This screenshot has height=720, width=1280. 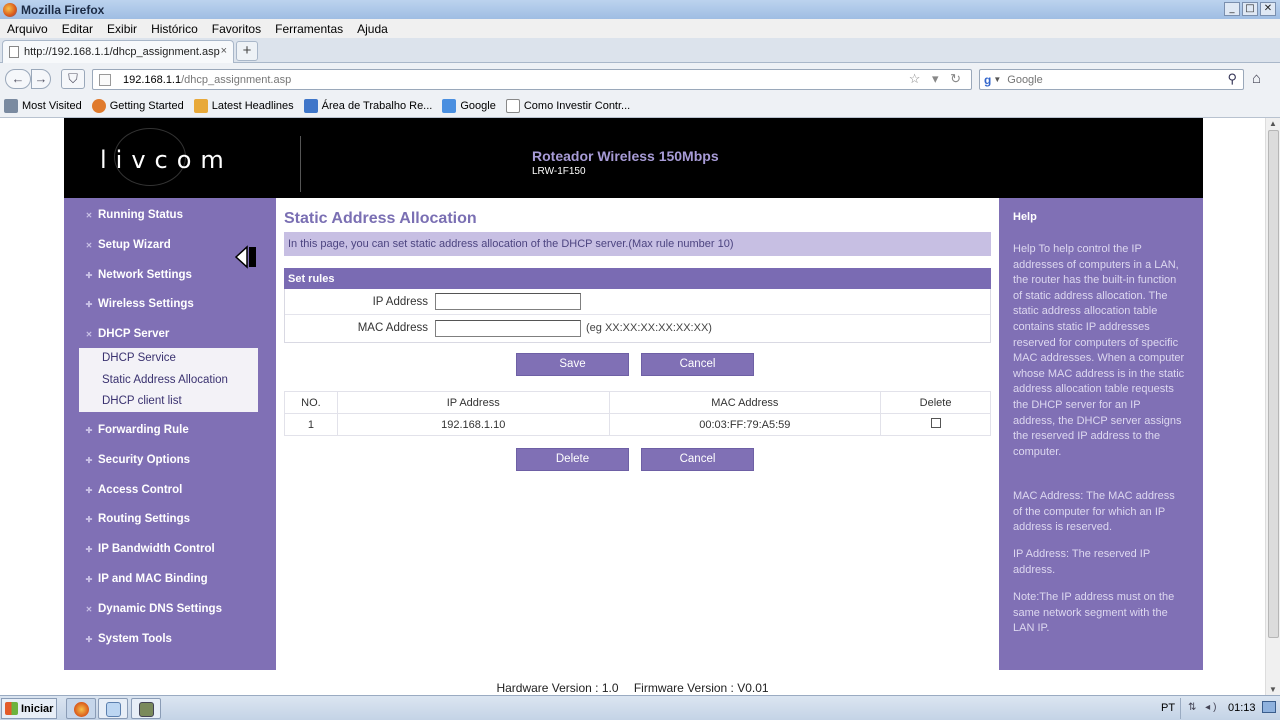 What do you see at coordinates (937, 79) in the screenshot?
I see `bookmark-star-icon: ☆ ▾ ↻` at bounding box center [937, 79].